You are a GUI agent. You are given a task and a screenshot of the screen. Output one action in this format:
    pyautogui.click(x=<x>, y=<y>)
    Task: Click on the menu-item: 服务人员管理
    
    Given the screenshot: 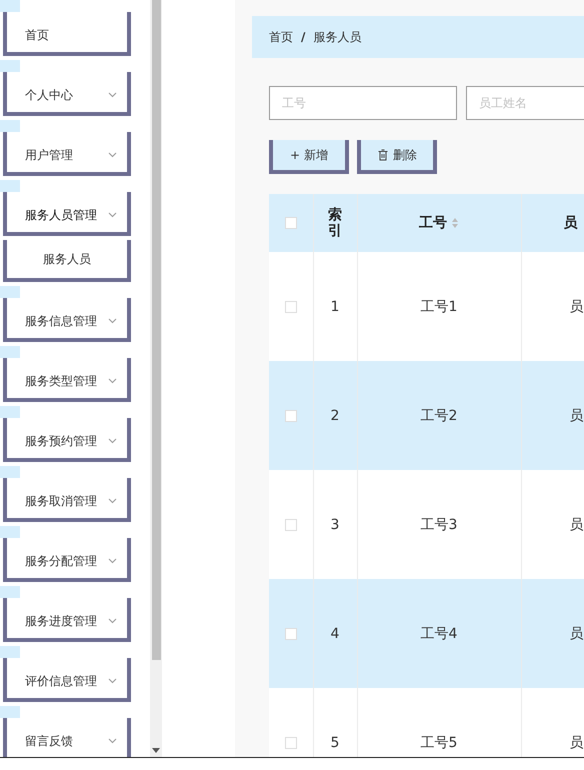 What is the action you would take?
    pyautogui.click(x=67, y=214)
    